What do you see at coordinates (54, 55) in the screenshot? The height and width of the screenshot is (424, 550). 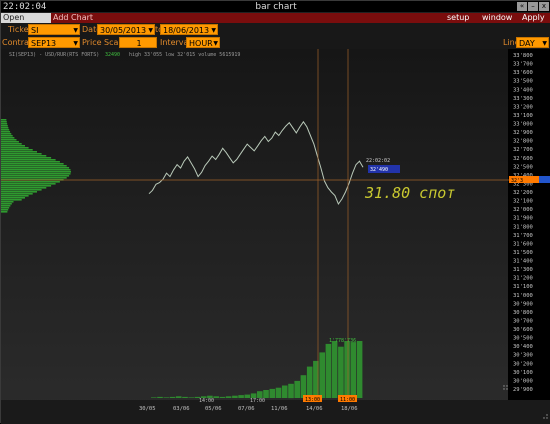 I see `symbol-info: SI(SEP13) - USD/RUR(RTS FORTS)` at bounding box center [54, 55].